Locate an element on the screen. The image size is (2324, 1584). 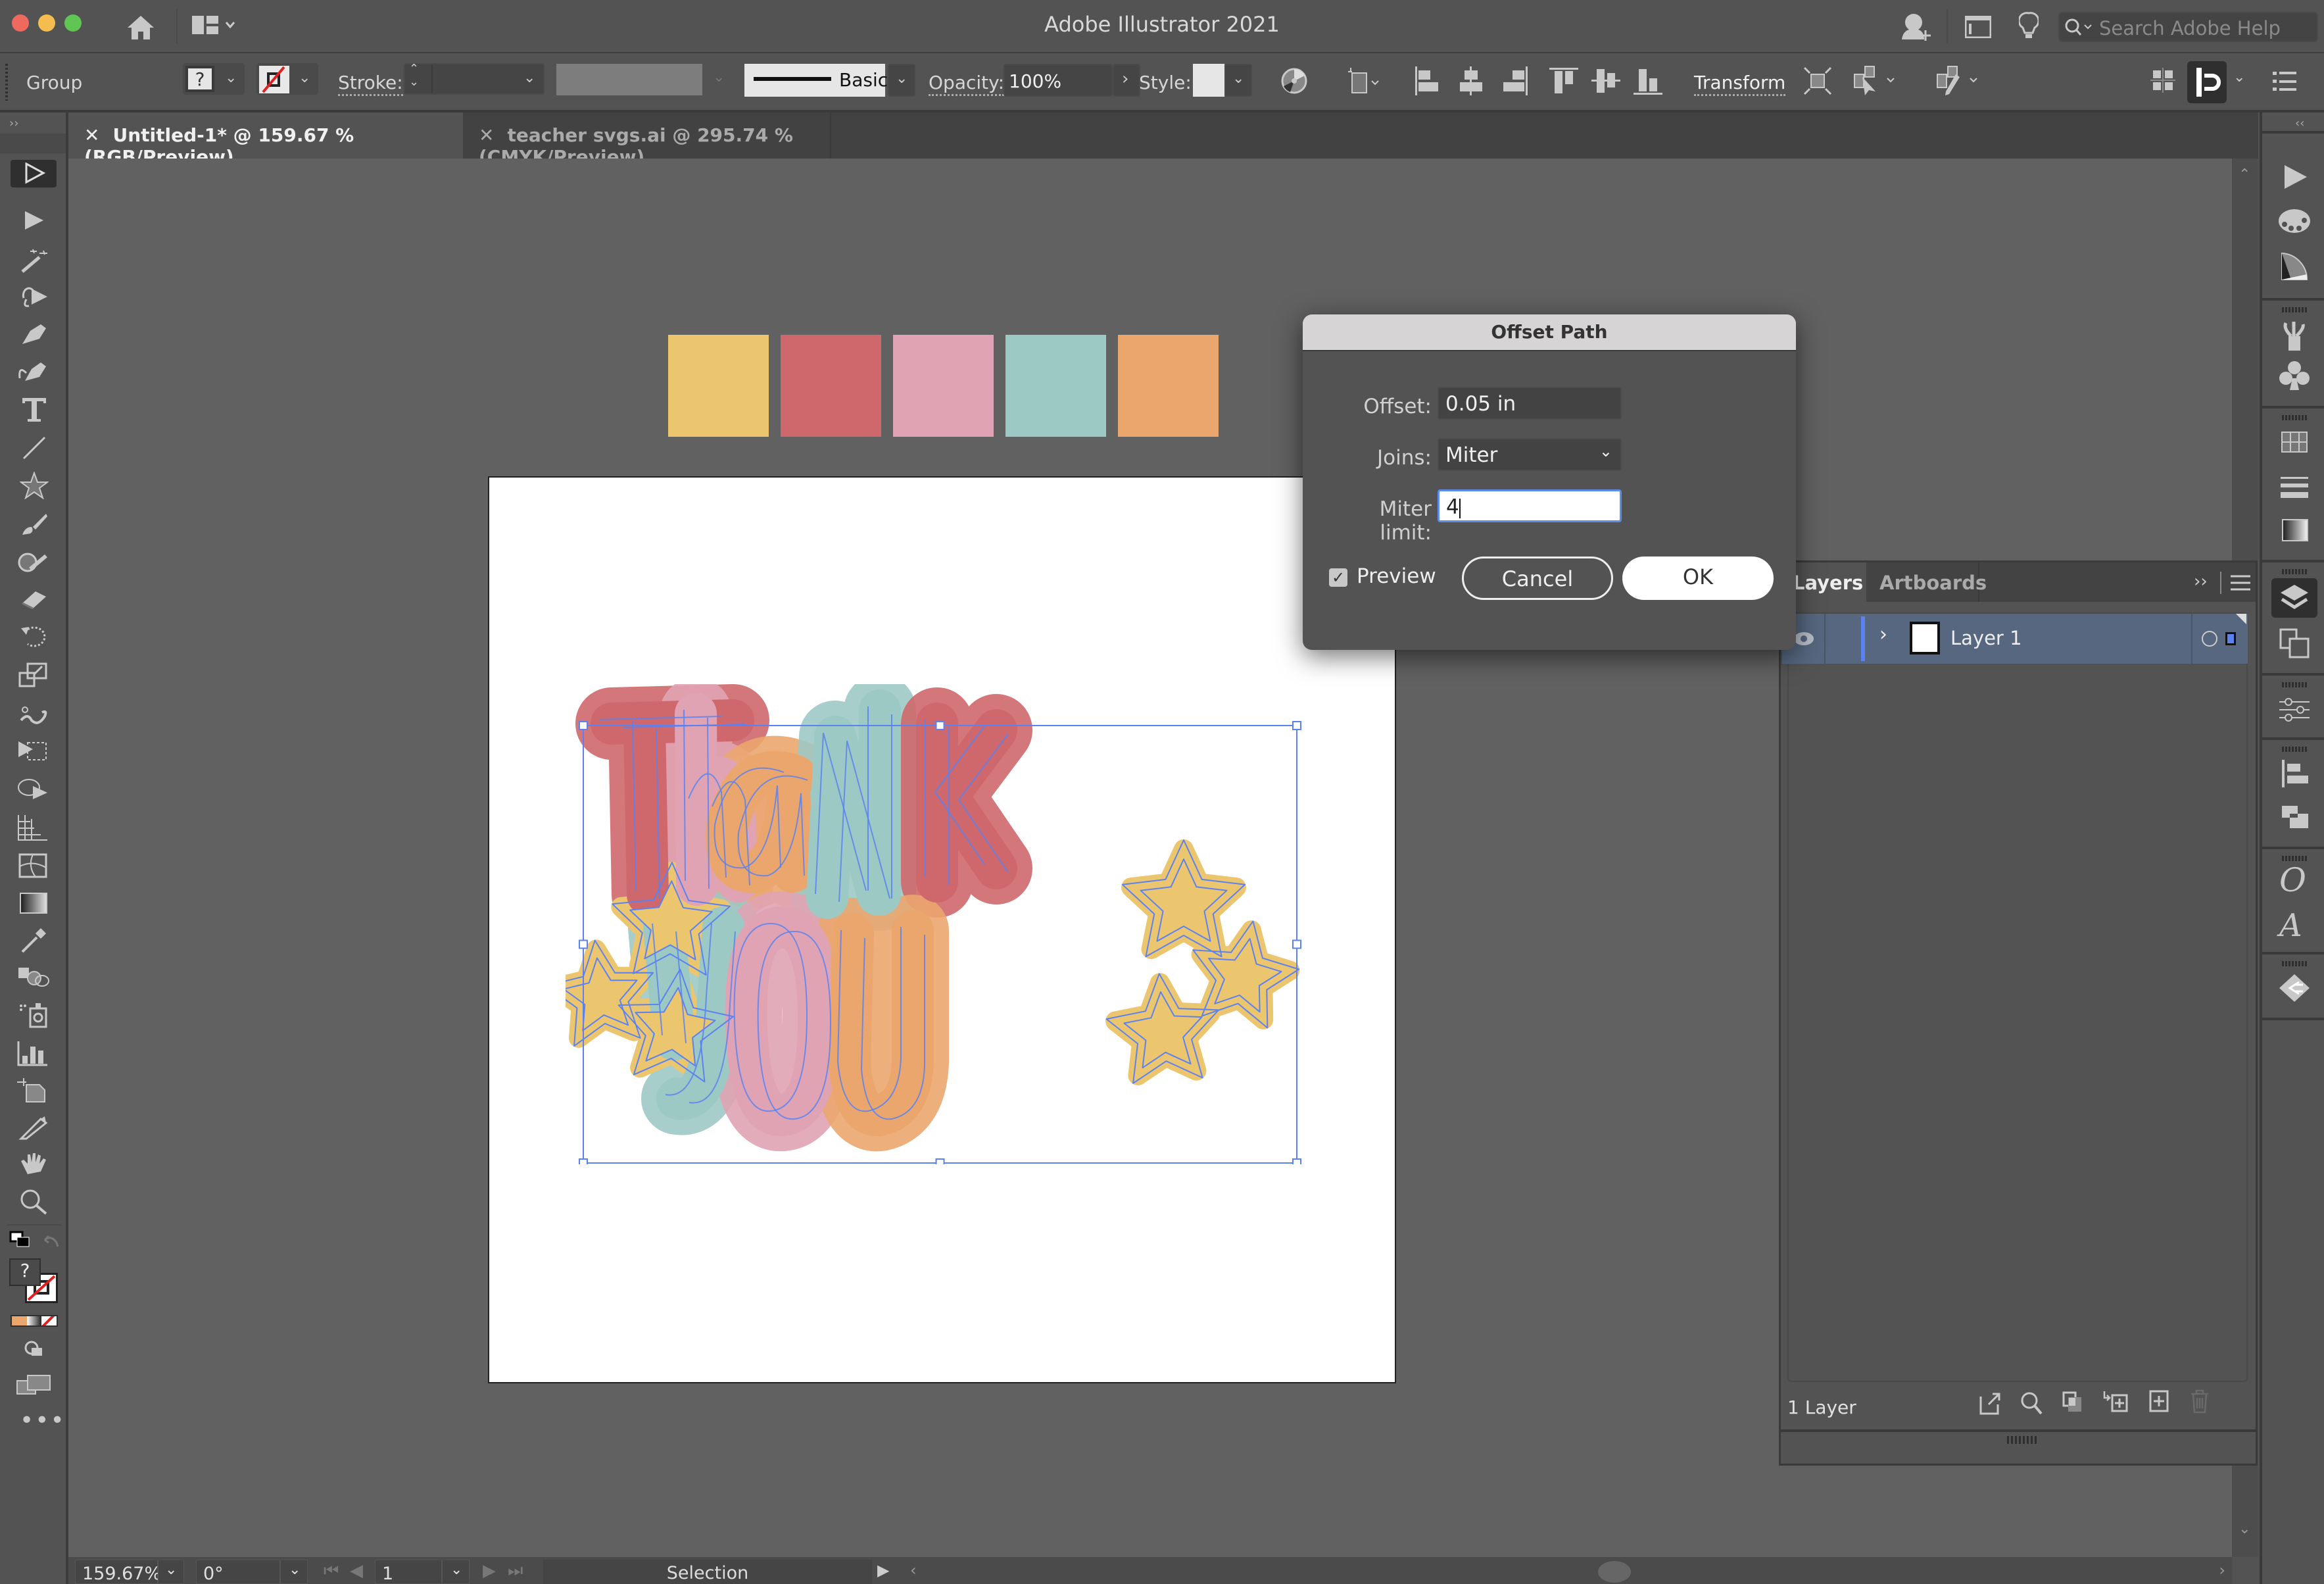
warp-icon is located at coordinates (34, 714).